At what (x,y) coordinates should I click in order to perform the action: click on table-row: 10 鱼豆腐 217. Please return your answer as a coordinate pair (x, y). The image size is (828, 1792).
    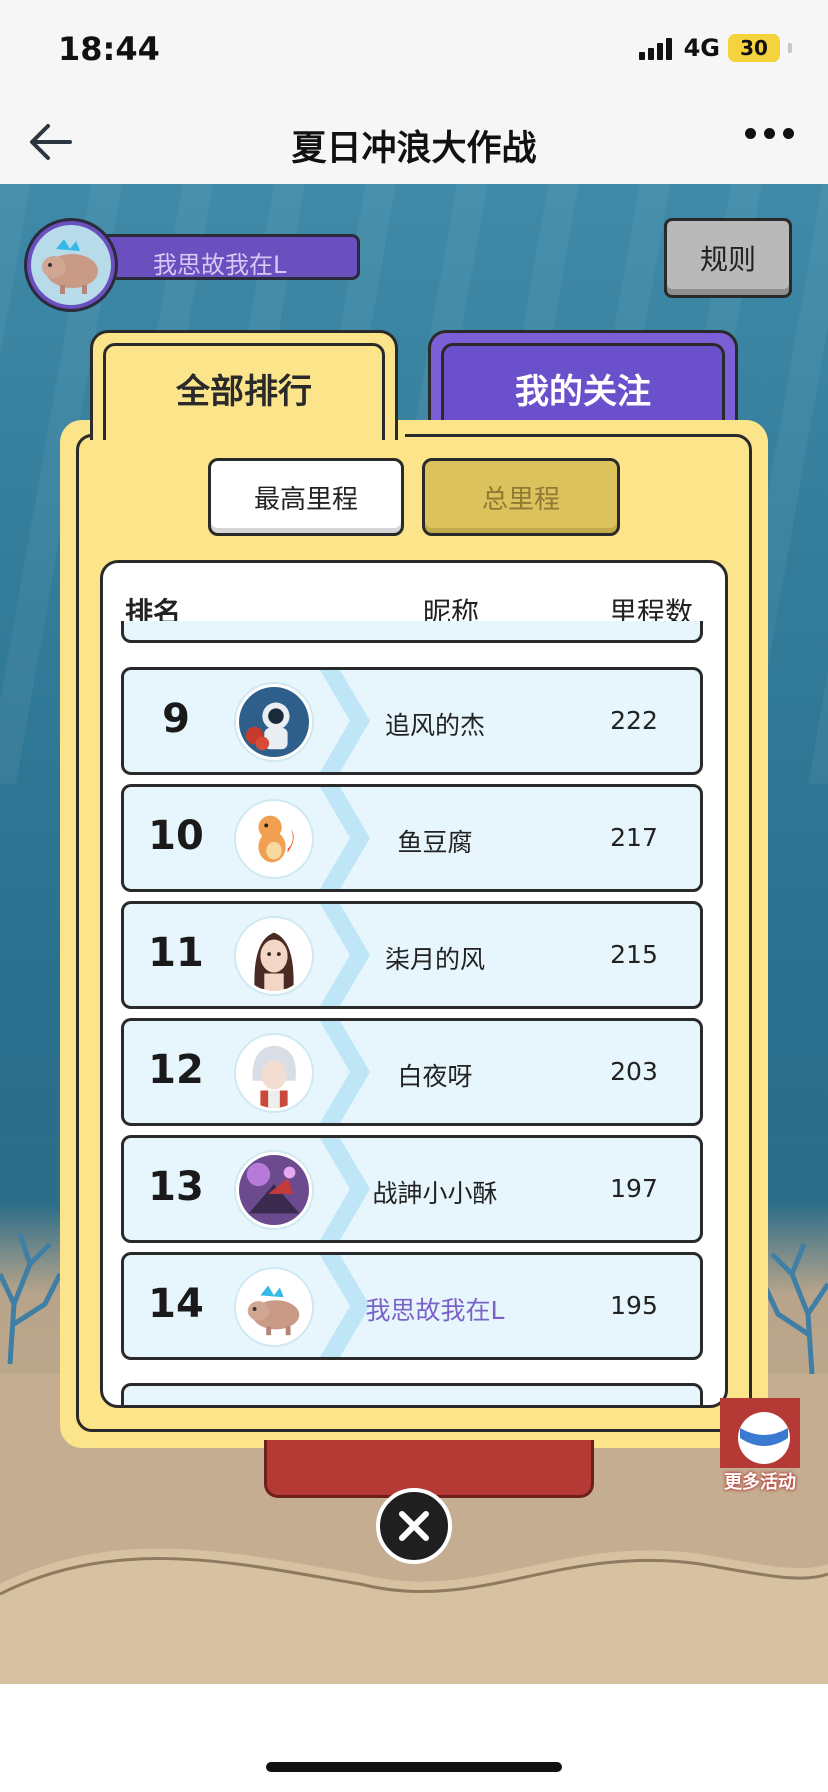
    Looking at the image, I should click on (412, 838).